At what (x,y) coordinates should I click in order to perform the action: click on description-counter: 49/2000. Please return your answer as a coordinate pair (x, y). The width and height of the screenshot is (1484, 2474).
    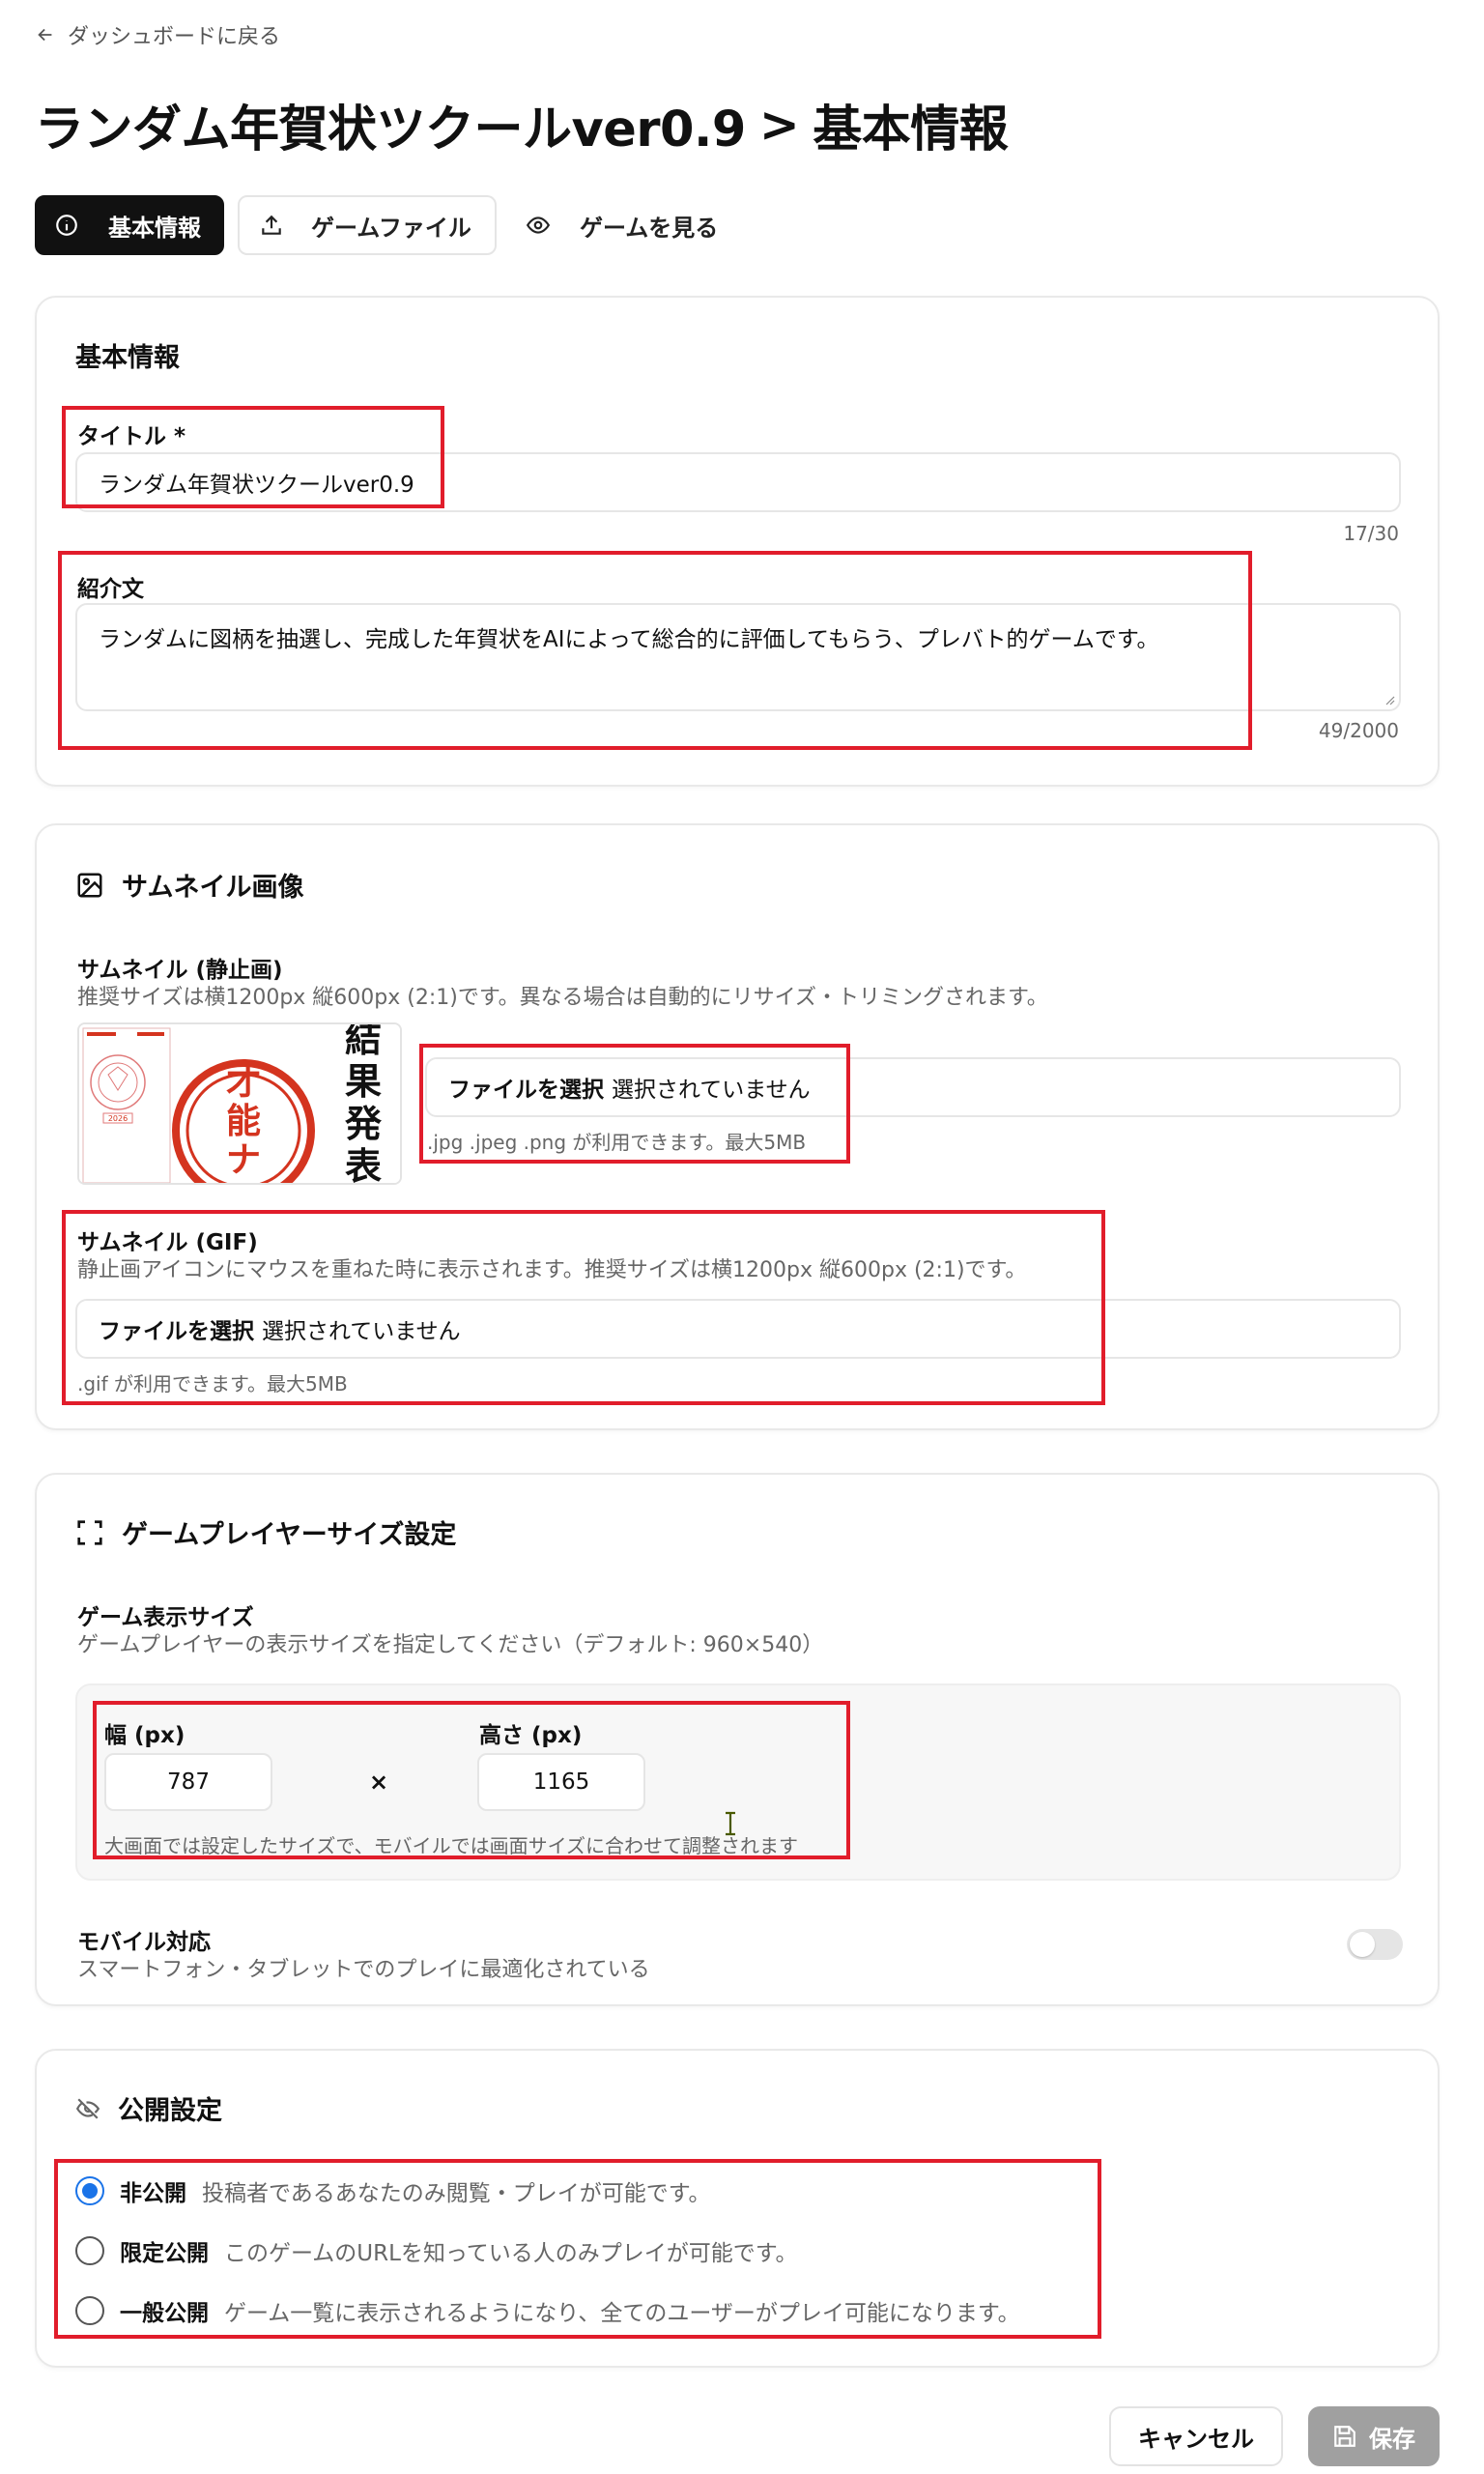
    Looking at the image, I should click on (1358, 731).